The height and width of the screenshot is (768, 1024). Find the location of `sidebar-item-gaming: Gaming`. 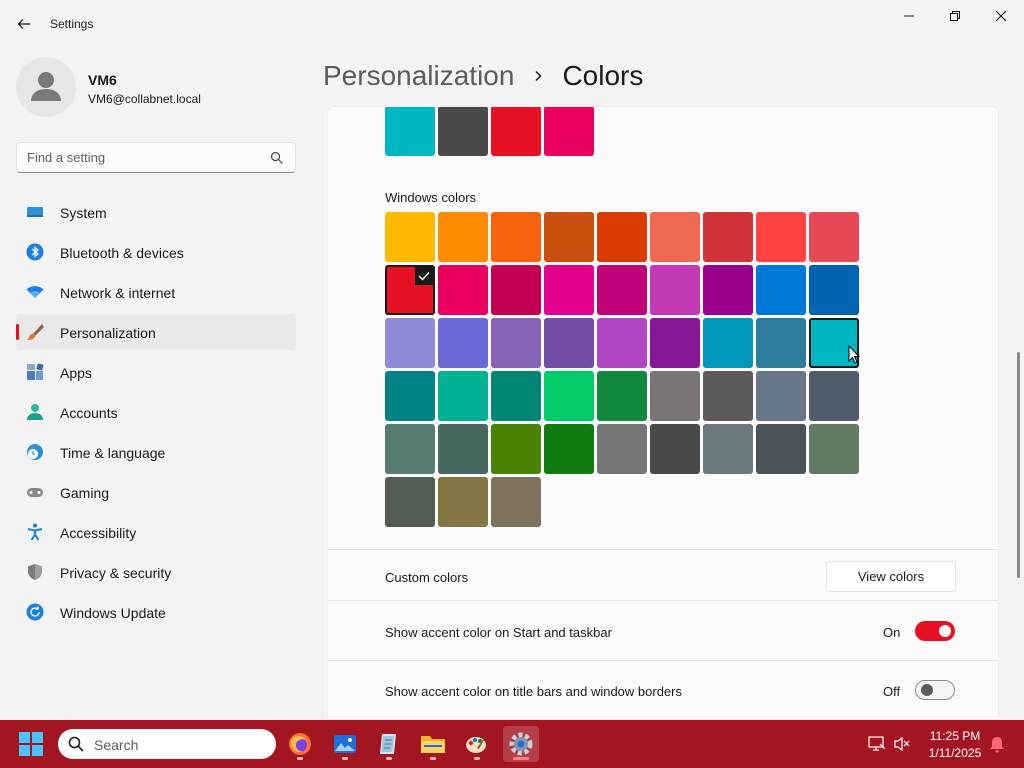

sidebar-item-gaming: Gaming is located at coordinates (156, 492).